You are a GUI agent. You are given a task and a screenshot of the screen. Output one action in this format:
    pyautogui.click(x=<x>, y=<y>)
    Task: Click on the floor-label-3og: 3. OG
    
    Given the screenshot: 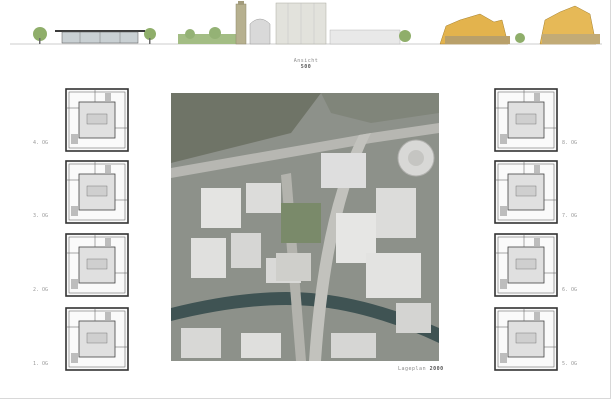 What is the action you would take?
    pyautogui.click(x=41, y=216)
    